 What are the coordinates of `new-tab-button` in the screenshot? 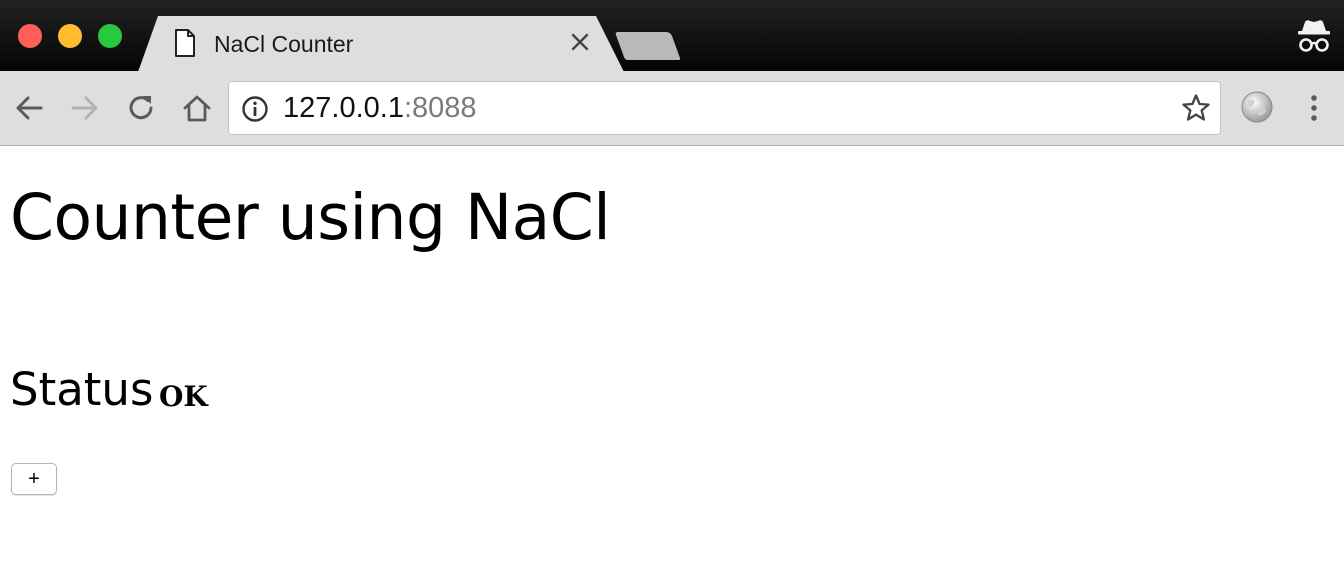 It's located at (649, 46).